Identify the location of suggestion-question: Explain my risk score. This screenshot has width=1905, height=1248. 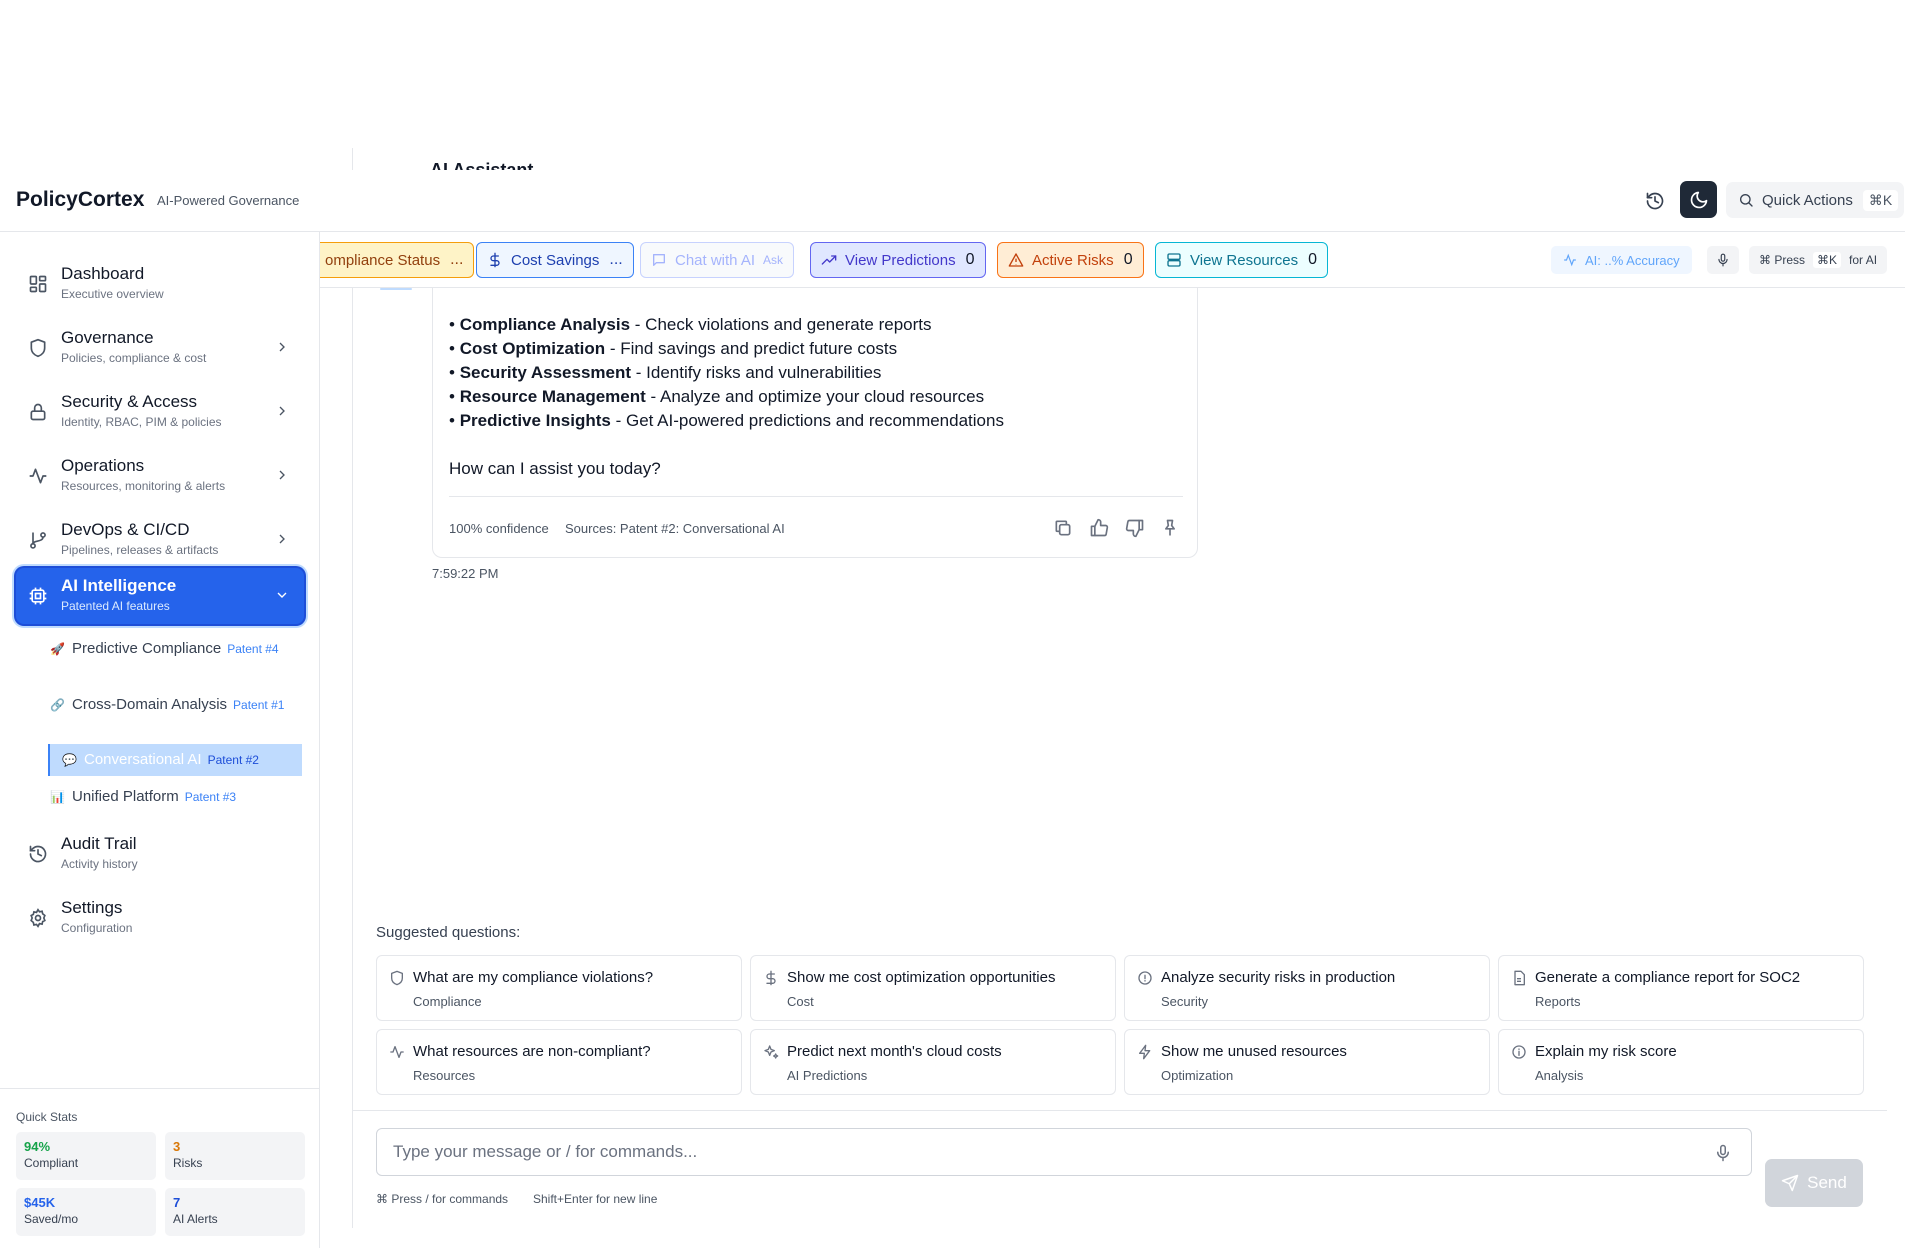
(1606, 1051).